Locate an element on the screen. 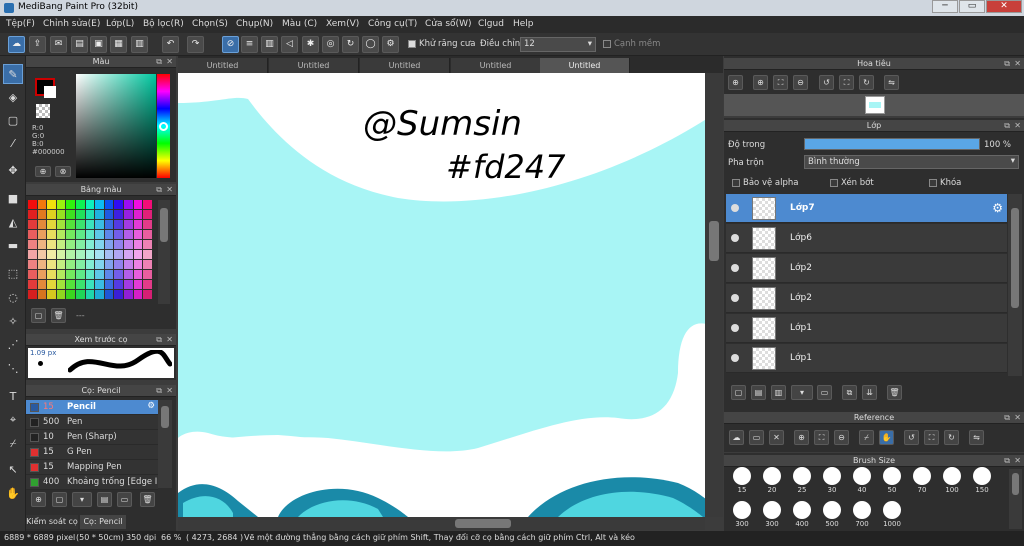 The image size is (1024, 546). layer-menu-icon: ▾ is located at coordinates (802, 392).